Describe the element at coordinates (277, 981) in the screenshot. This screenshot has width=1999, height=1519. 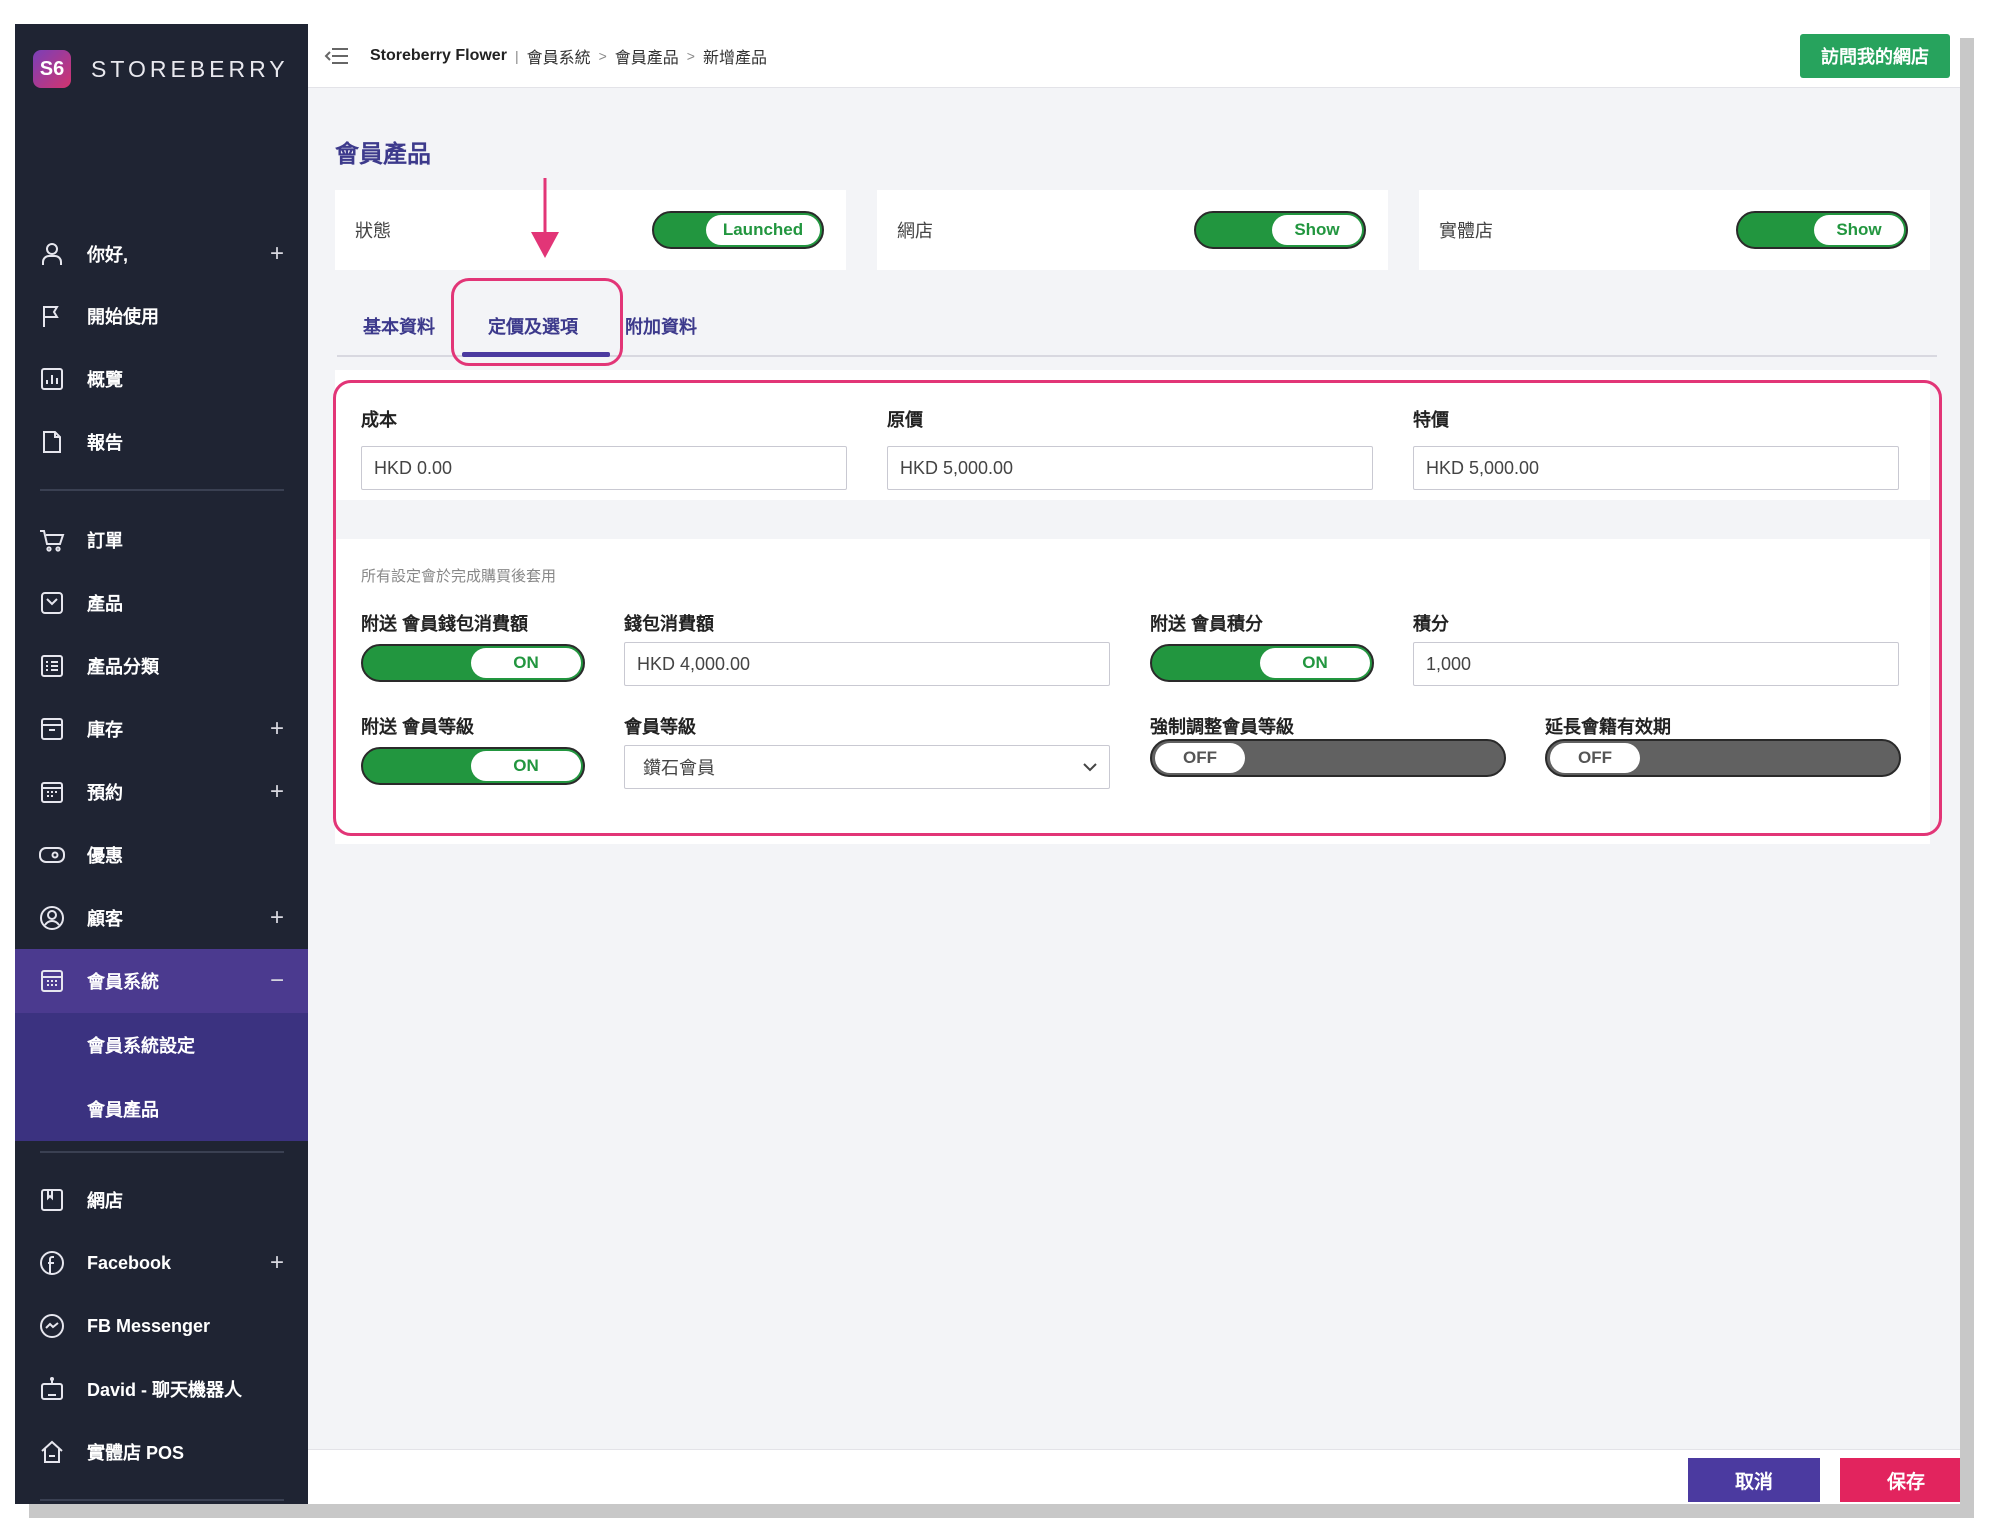
I see `collapse-icon: −` at that location.